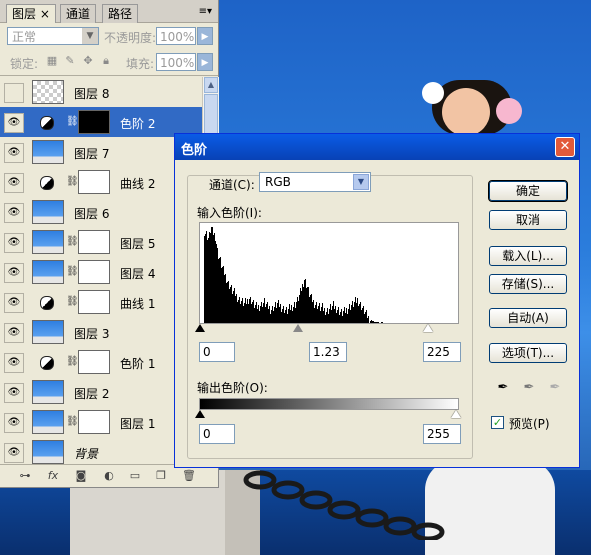 This screenshot has width=591, height=555. What do you see at coordinates (176, 36) in the screenshot?
I see `opacity-input: 100%` at bounding box center [176, 36].